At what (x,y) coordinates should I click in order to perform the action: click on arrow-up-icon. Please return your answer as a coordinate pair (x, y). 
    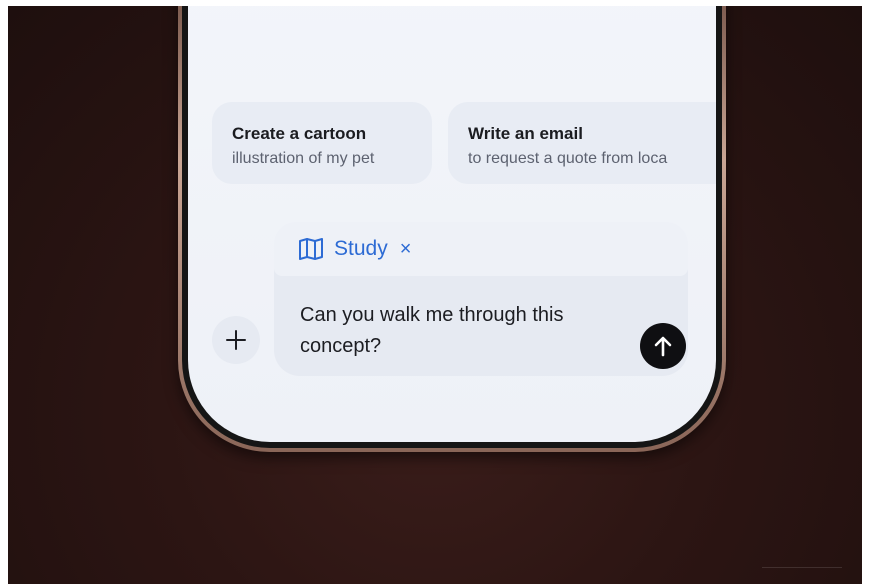
    Looking at the image, I should click on (663, 346).